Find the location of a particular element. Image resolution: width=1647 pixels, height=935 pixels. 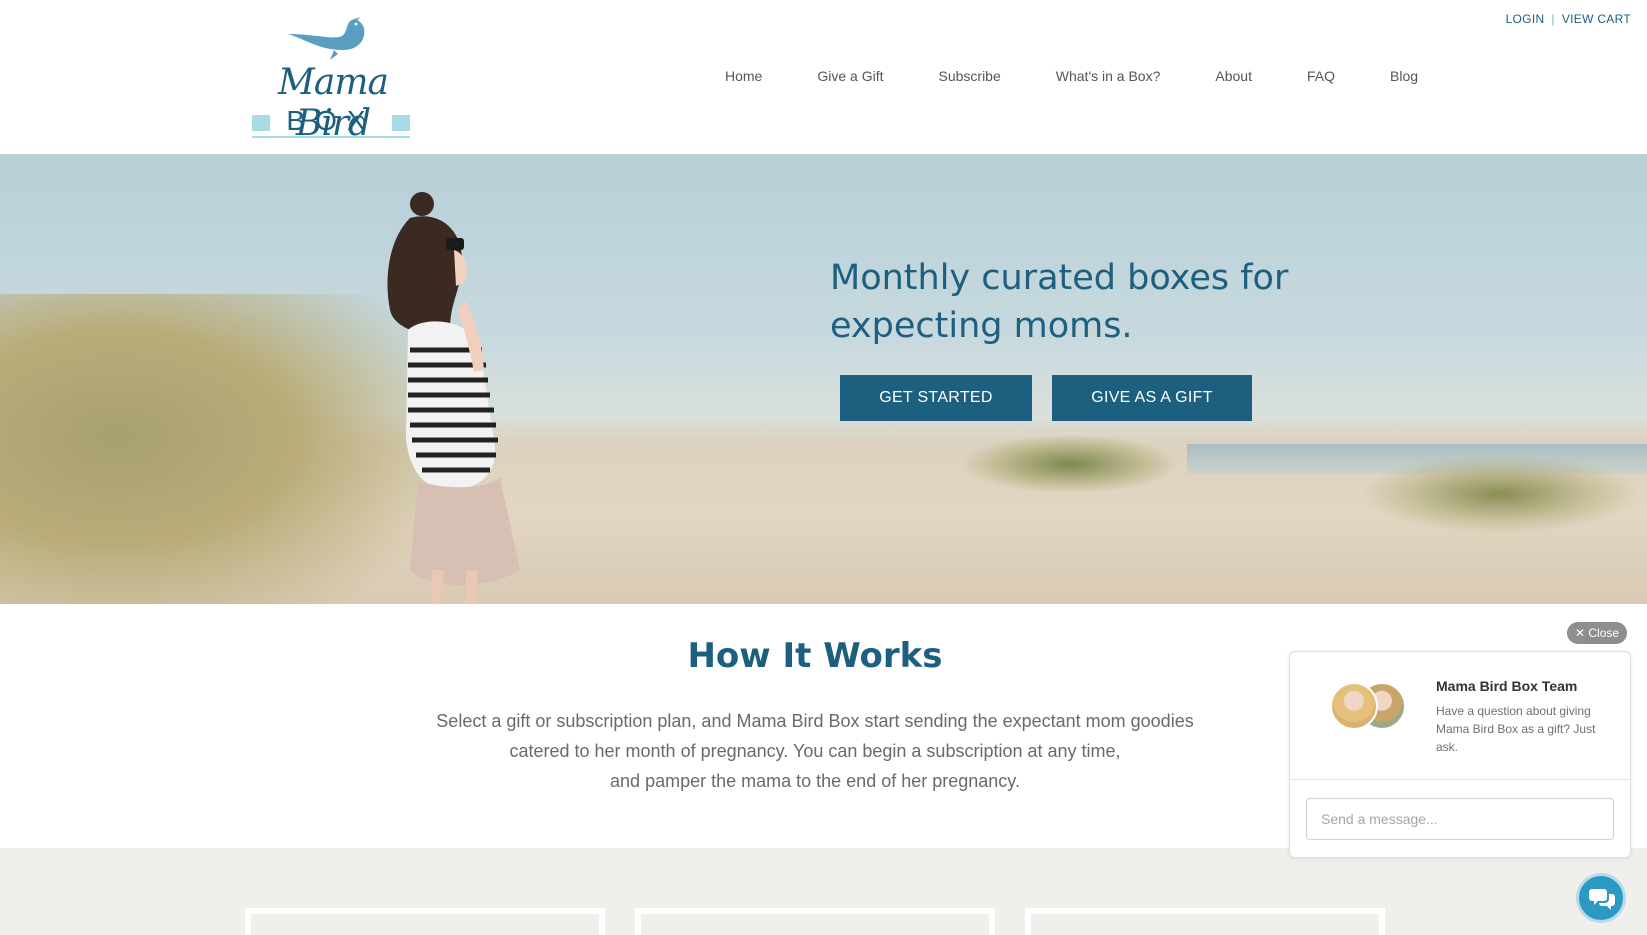

chat-launcher-button is located at coordinates (1601, 898).